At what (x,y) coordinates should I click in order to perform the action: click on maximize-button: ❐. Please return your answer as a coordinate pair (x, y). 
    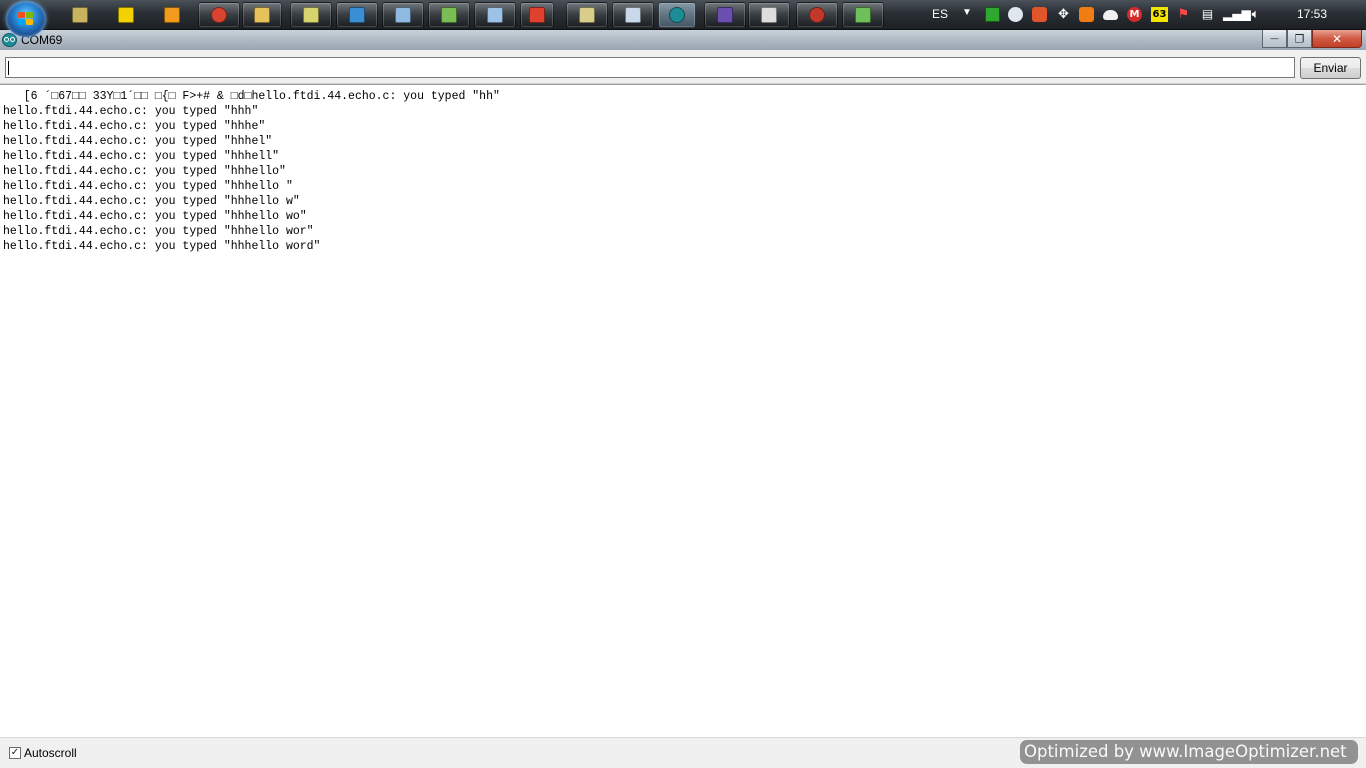
    Looking at the image, I should click on (1299, 39).